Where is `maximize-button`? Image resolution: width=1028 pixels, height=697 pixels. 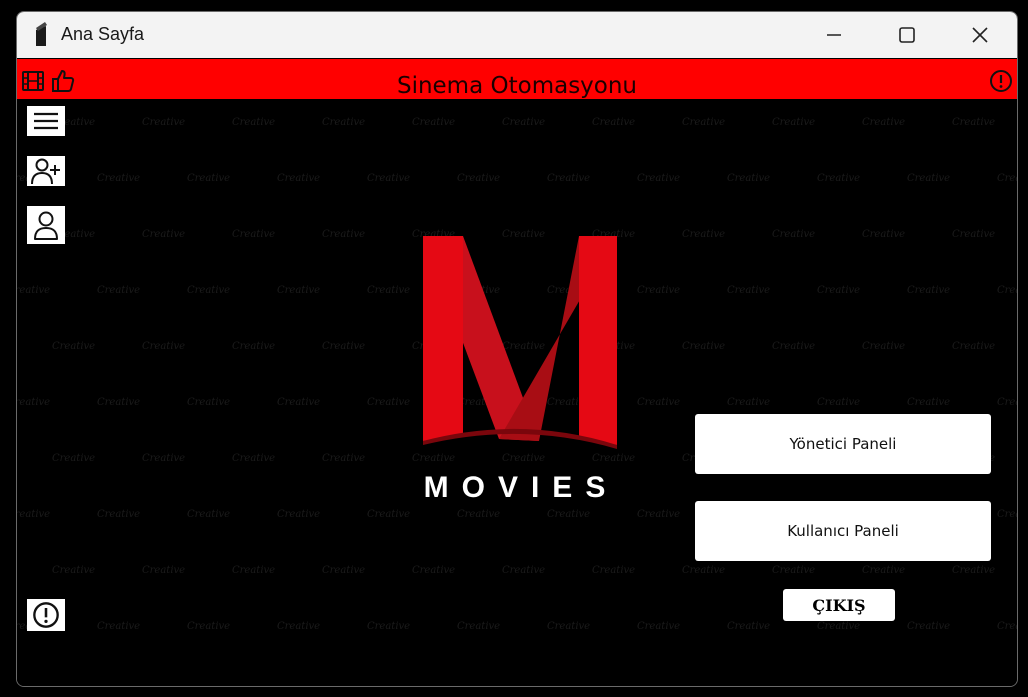 maximize-button is located at coordinates (907, 35).